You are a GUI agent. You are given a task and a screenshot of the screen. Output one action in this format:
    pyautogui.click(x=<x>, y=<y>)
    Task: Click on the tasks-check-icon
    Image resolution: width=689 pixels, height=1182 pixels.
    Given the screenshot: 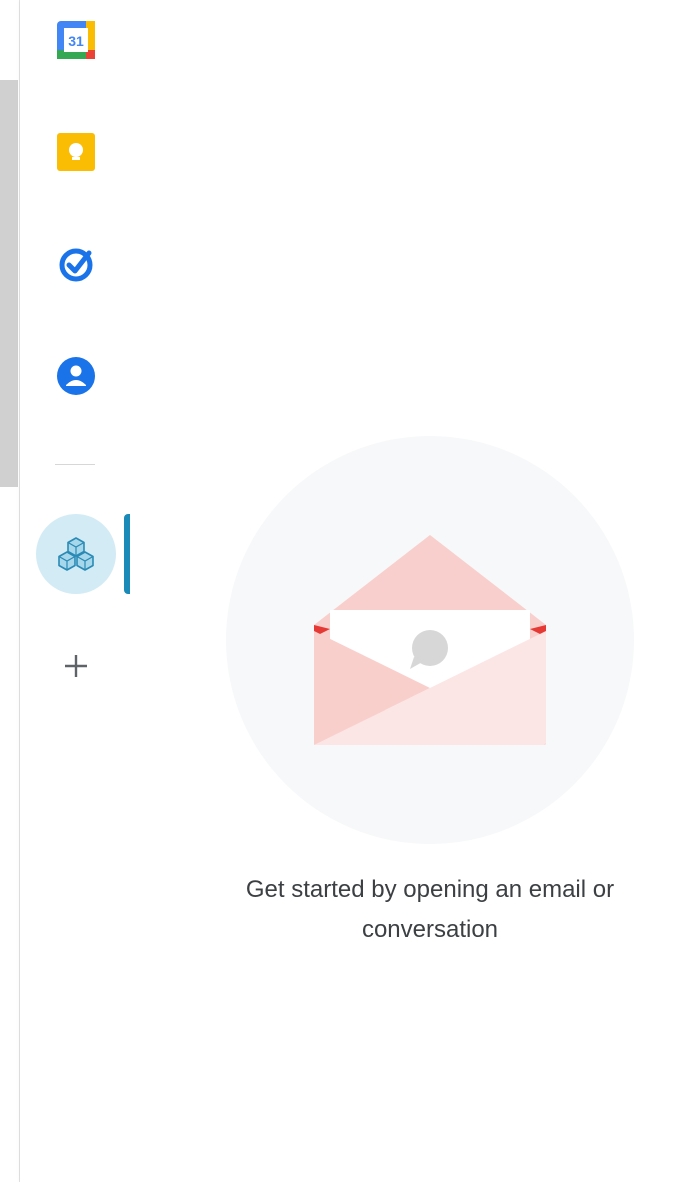 What is the action you would take?
    pyautogui.click(x=76, y=265)
    